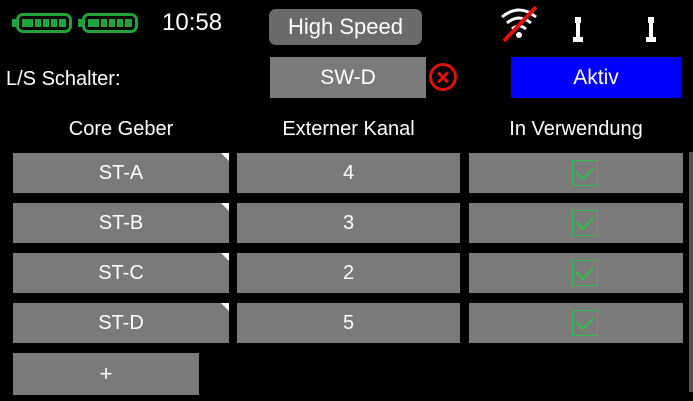 This screenshot has width=693, height=401. What do you see at coordinates (576, 129) in the screenshot?
I see `column-header-in-verwendung: In Verwendung` at bounding box center [576, 129].